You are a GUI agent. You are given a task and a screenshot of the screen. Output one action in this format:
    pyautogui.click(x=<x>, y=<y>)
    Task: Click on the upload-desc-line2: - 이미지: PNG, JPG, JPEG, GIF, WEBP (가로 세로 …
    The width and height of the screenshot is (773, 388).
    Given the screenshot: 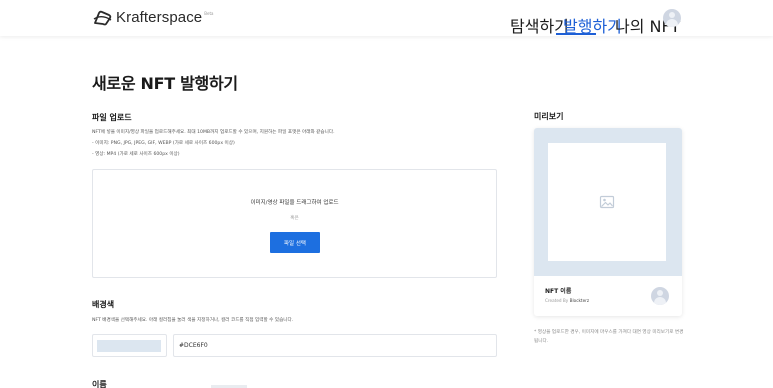 What is the action you would take?
    pyautogui.click(x=163, y=143)
    